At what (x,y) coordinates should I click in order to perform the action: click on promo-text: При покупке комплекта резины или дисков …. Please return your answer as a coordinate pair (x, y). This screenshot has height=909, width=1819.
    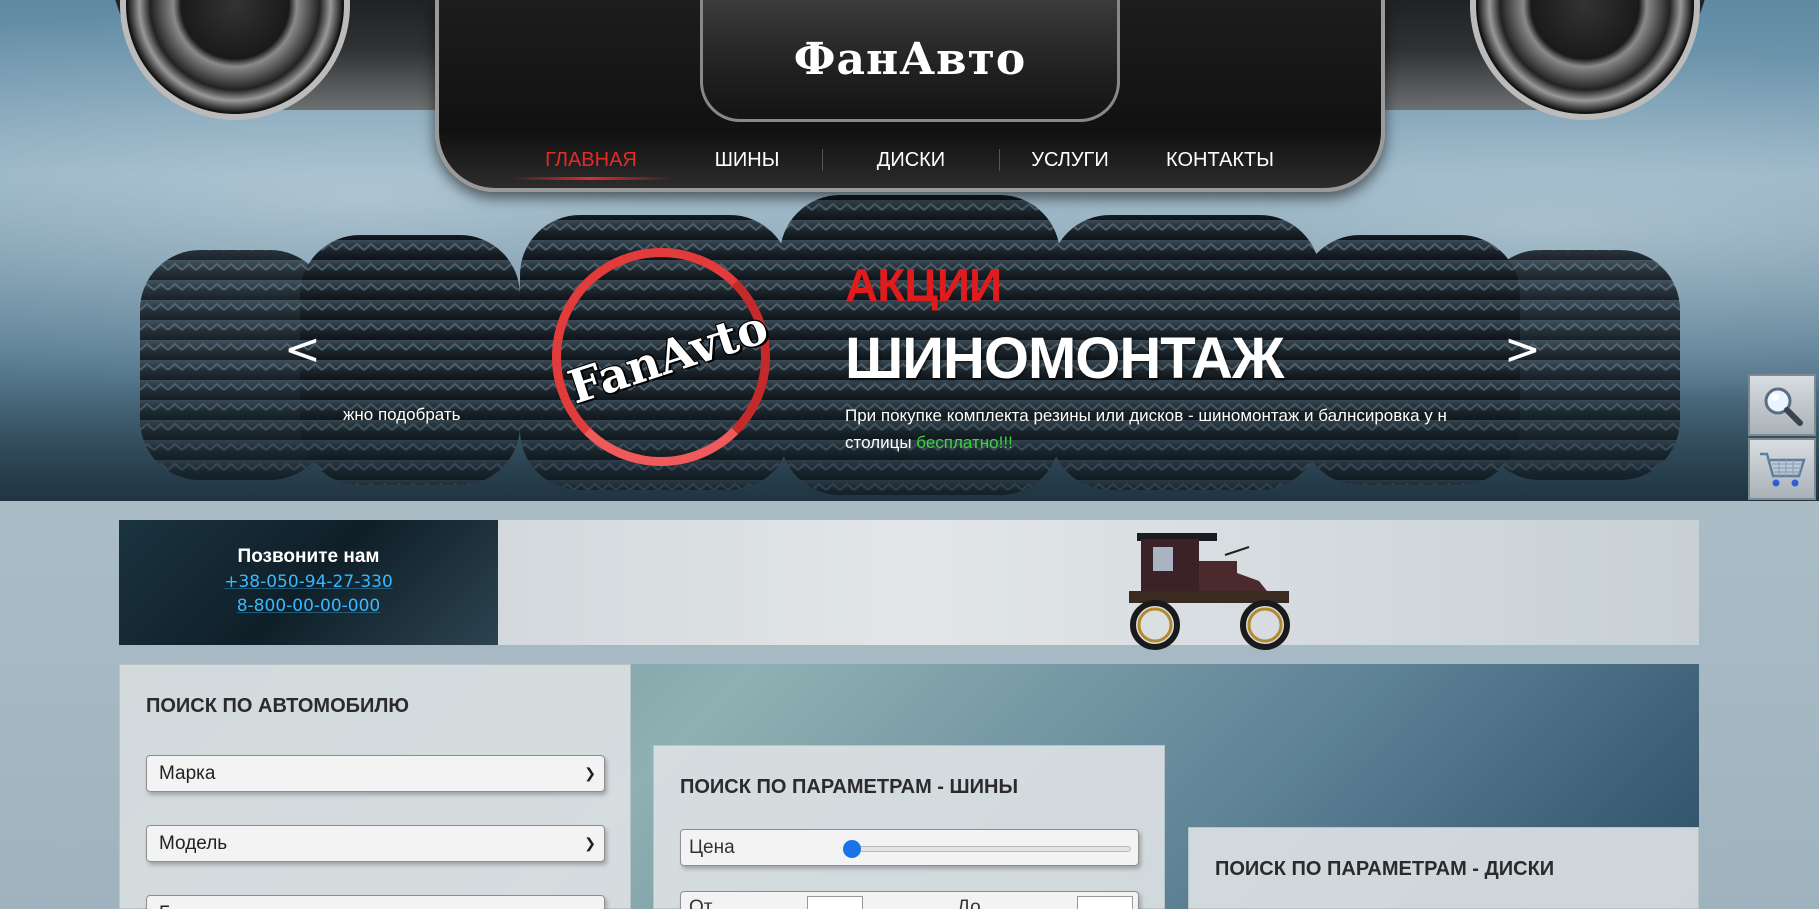
    Looking at the image, I should click on (1160, 429).